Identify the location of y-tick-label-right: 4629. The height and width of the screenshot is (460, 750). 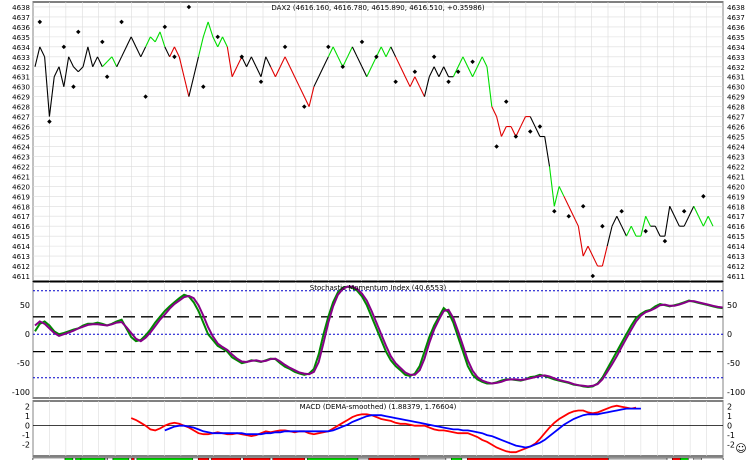
(736, 98).